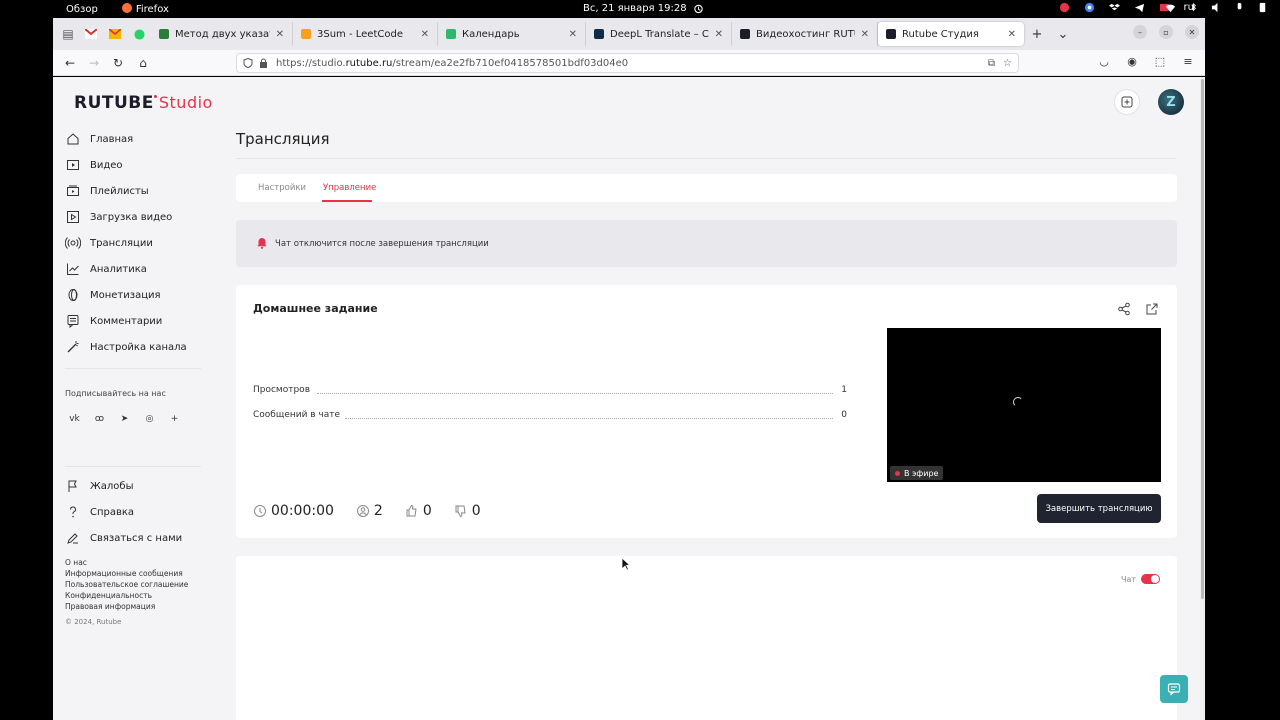 The image size is (1280, 720). Describe the element at coordinates (94, 63) in the screenshot. I see `forward-icon: →` at that location.